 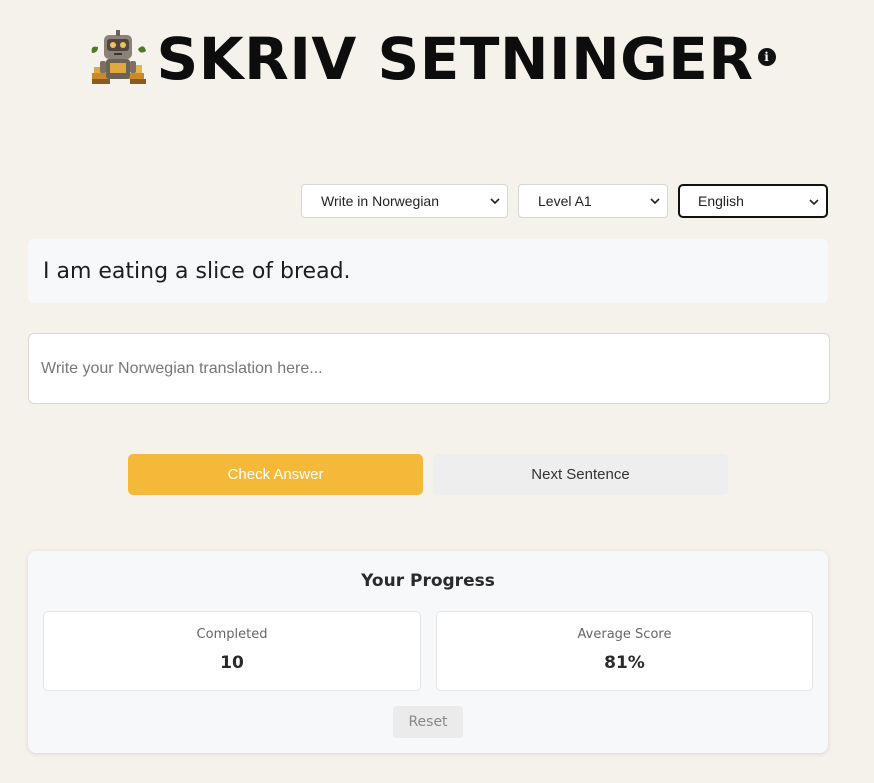 What do you see at coordinates (565, 201) in the screenshot?
I see `level-select-value: Level A1` at bounding box center [565, 201].